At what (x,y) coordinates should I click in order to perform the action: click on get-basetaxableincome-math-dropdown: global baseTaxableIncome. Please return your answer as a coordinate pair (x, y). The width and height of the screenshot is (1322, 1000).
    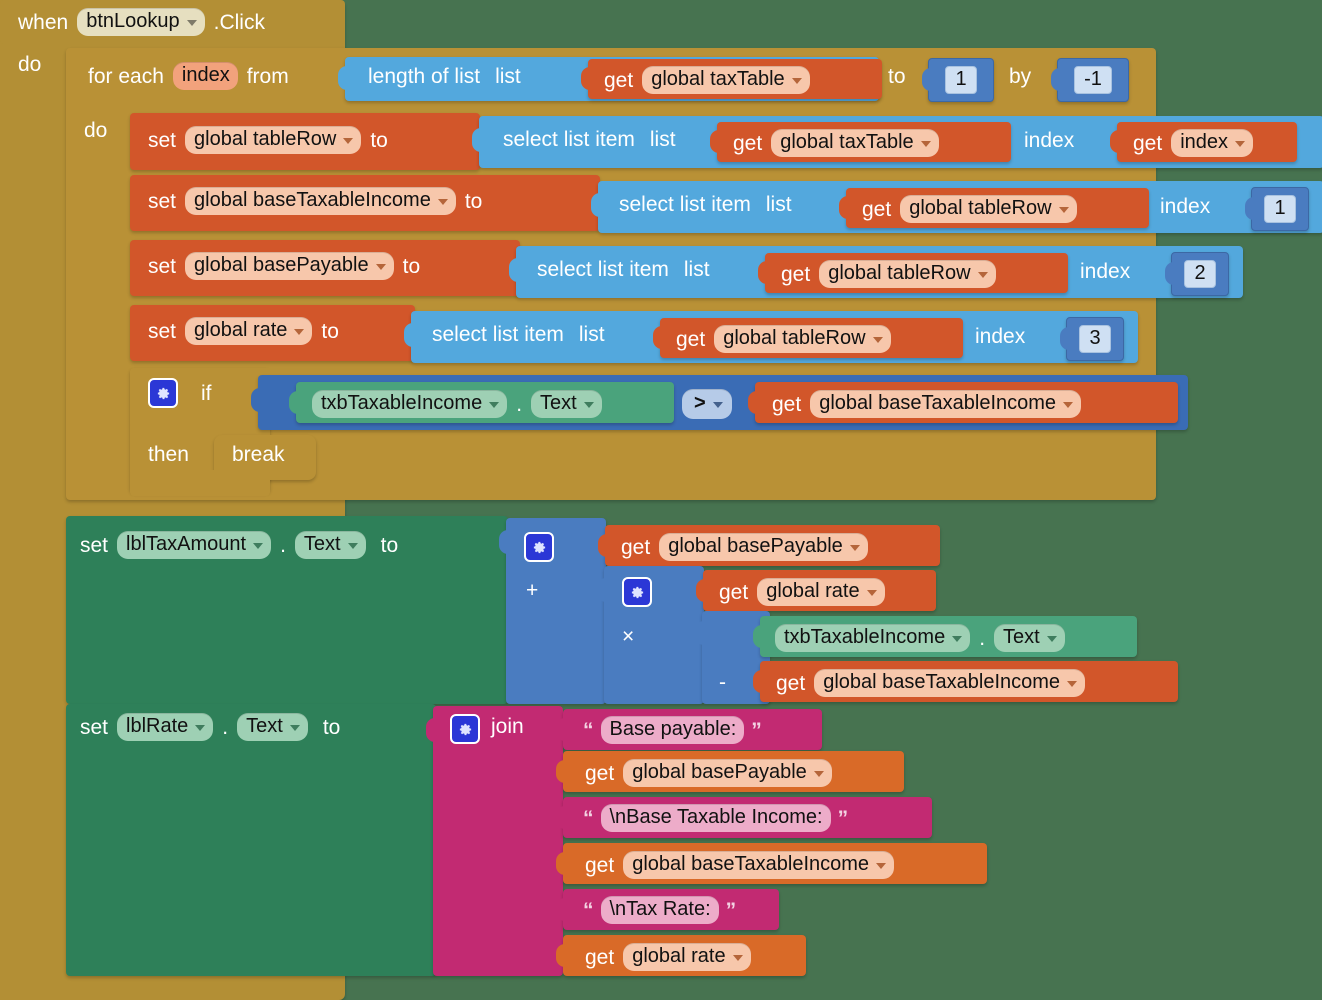
    Looking at the image, I should click on (950, 683).